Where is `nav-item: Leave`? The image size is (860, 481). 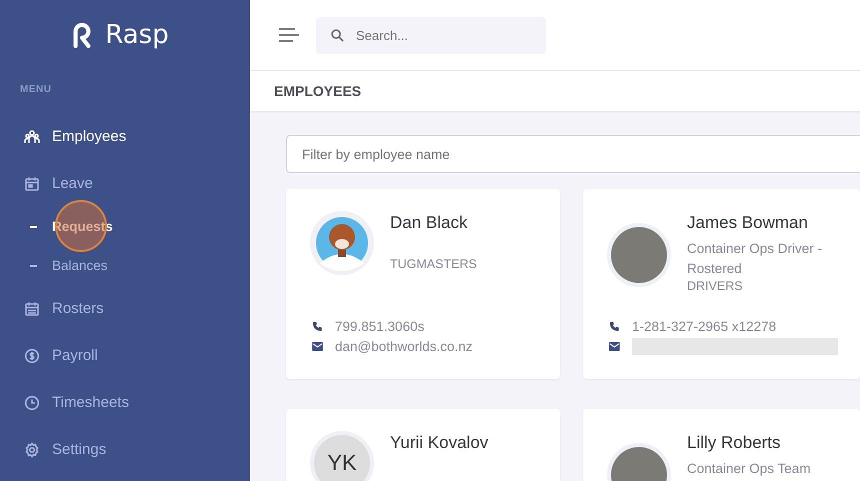
nav-item: Leave is located at coordinates (125, 183).